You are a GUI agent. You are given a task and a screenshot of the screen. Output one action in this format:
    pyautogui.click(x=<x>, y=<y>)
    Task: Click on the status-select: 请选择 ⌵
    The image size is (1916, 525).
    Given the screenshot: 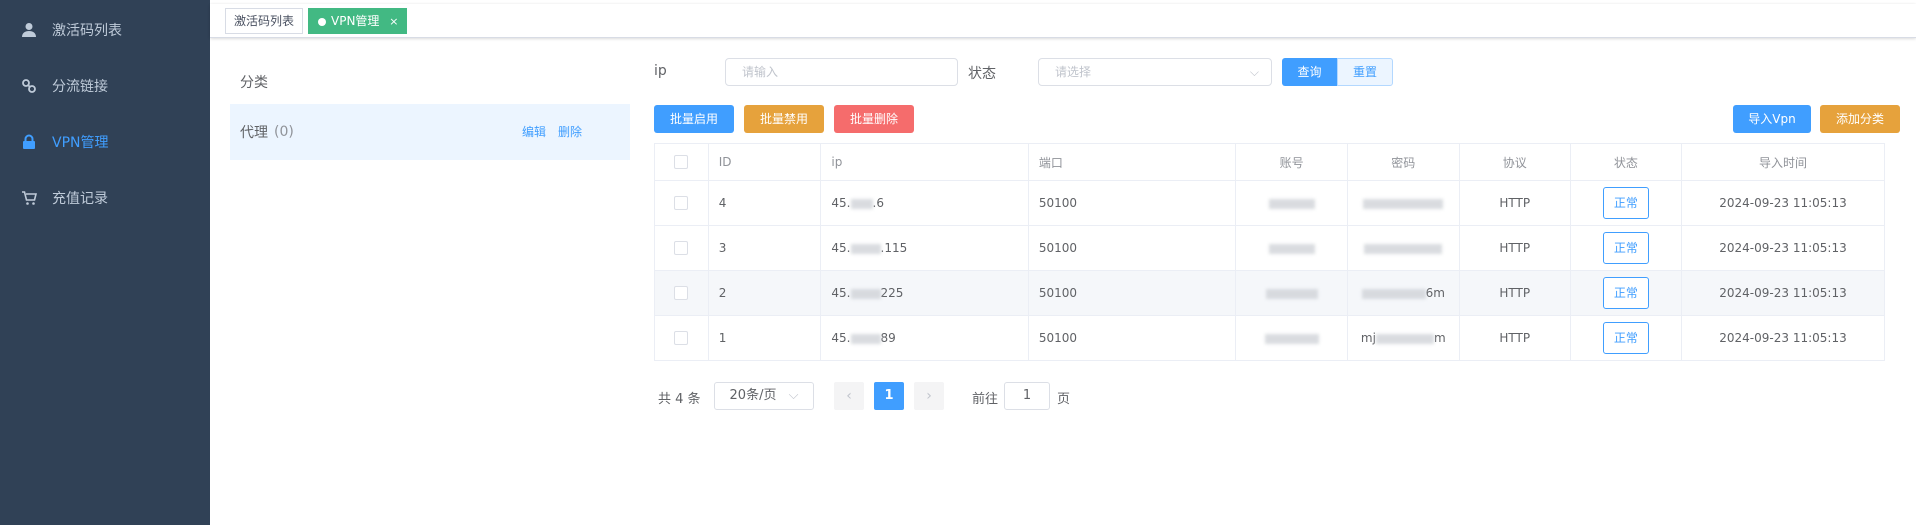 What is the action you would take?
    pyautogui.click(x=1155, y=72)
    